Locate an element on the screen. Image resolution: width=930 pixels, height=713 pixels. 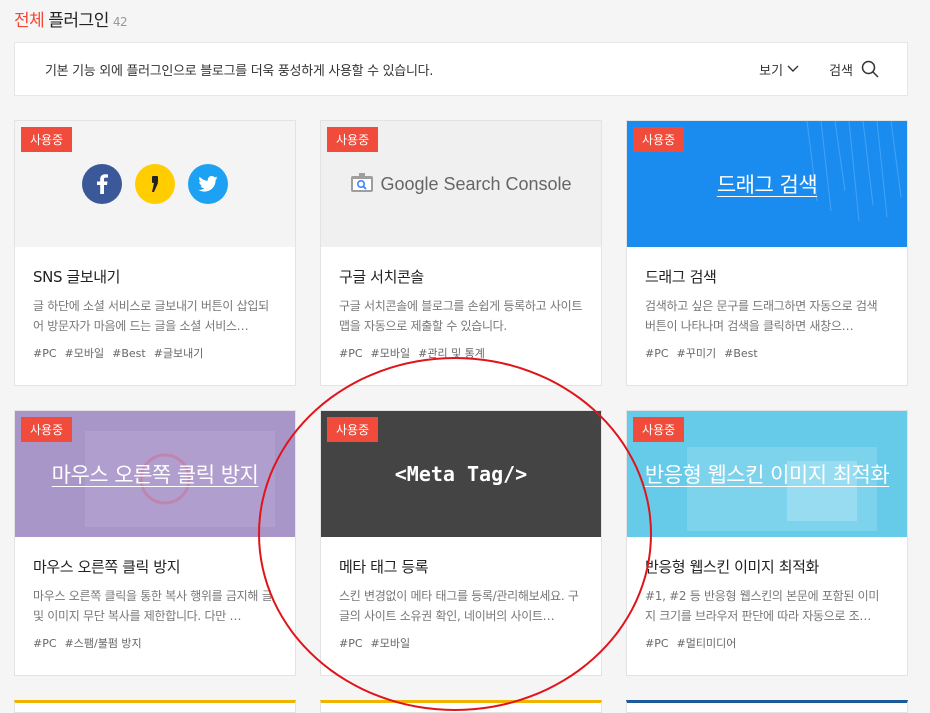
plugin-title: 플러그인 is located at coordinates (78, 21).